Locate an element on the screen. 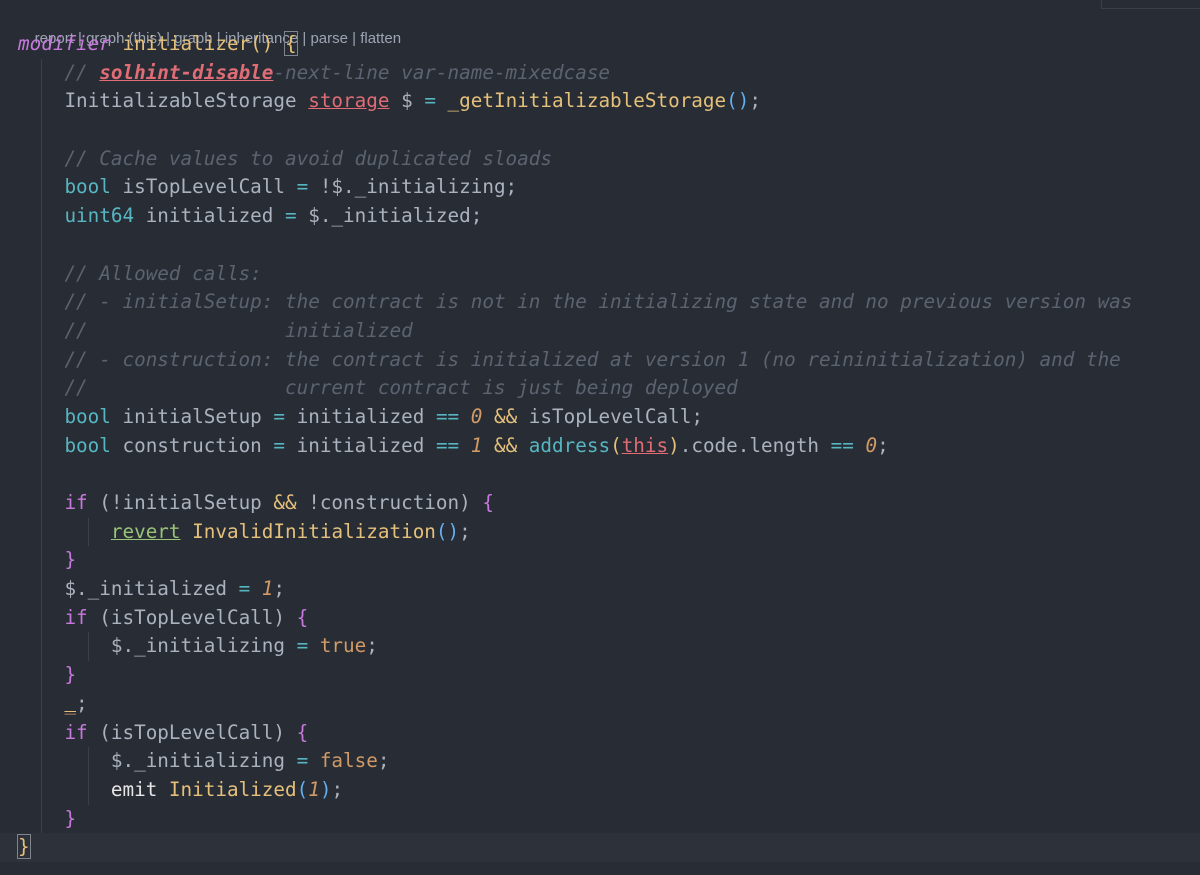 This screenshot has height=875, width=1200. brace: { is located at coordinates (302, 617).